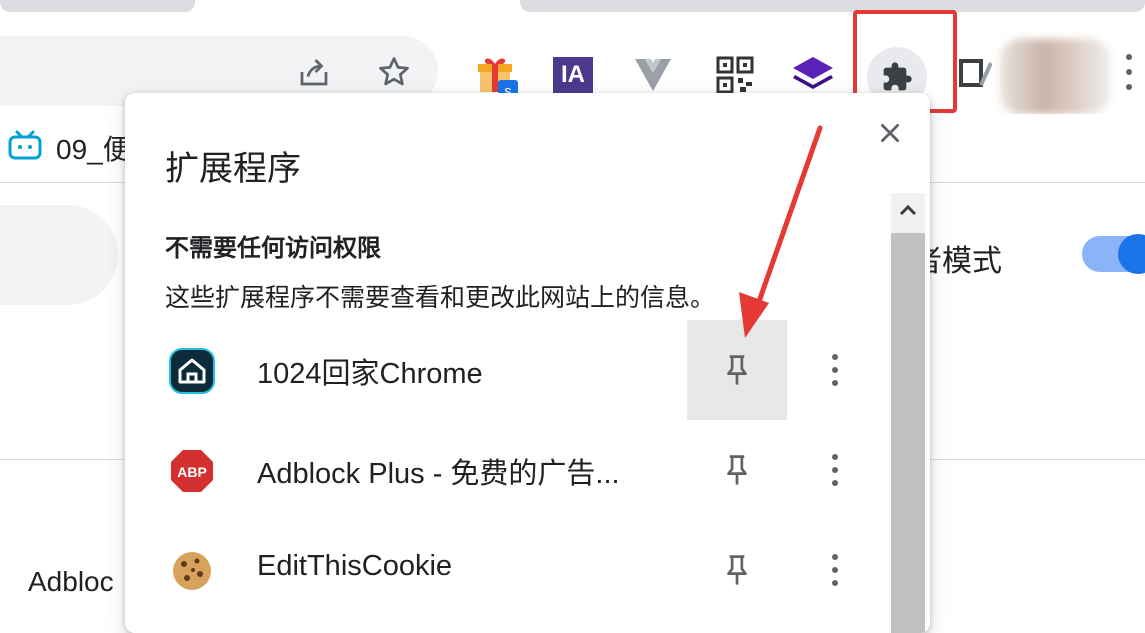 This screenshot has height=633, width=1145. I want to click on scrollbar-thumb, so click(908, 433).